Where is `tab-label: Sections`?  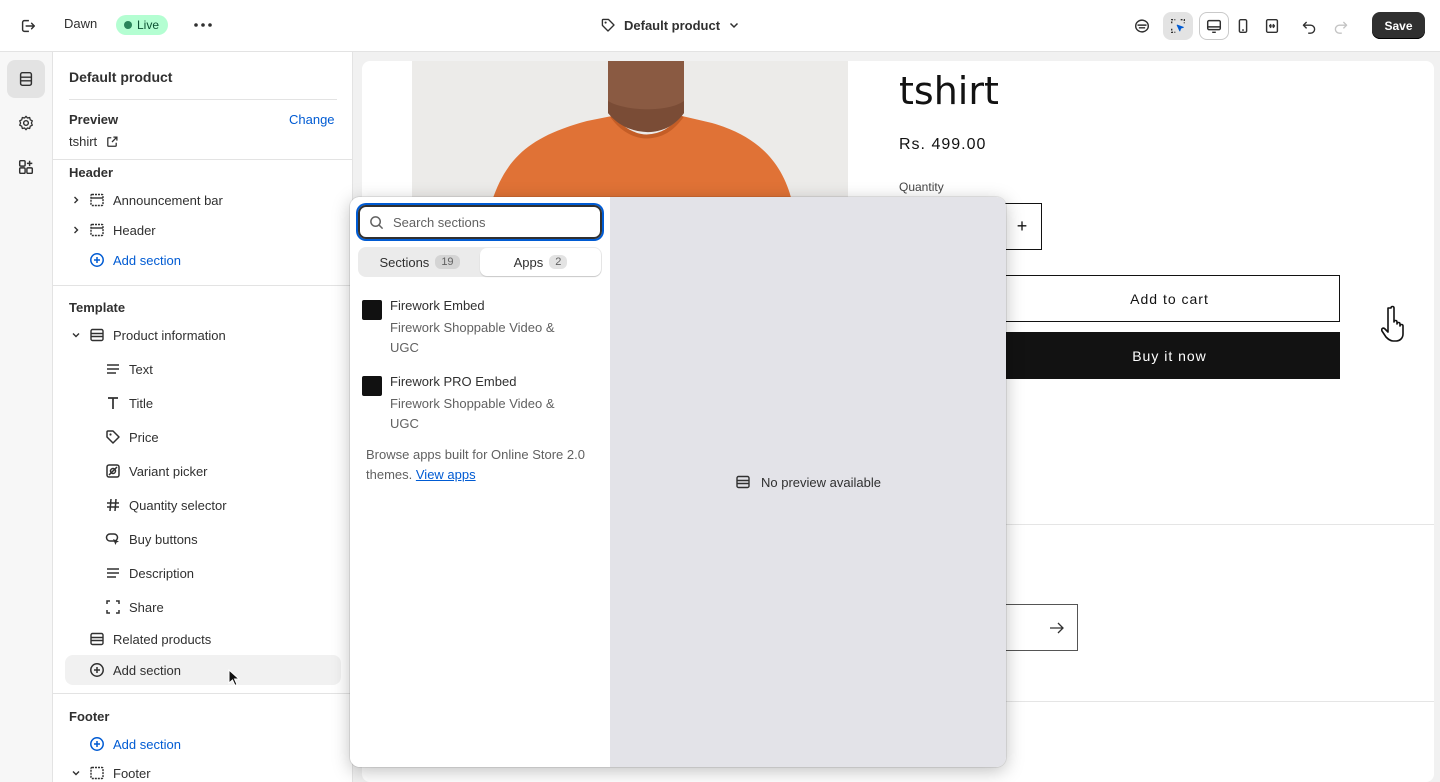
tab-label: Sections is located at coordinates (404, 262).